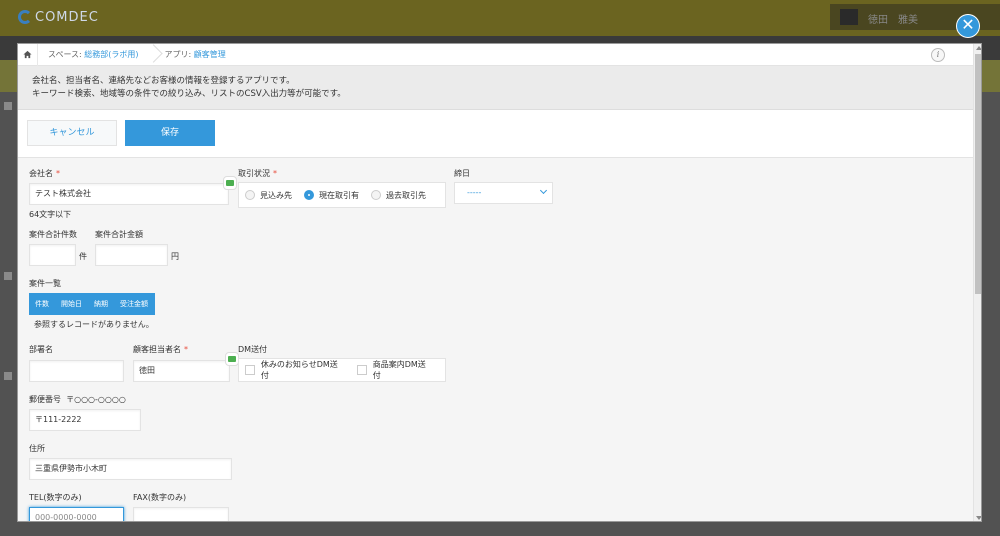 The width and height of the screenshot is (1000, 536). I want to click on app-logo: COMDEC, so click(58, 17).